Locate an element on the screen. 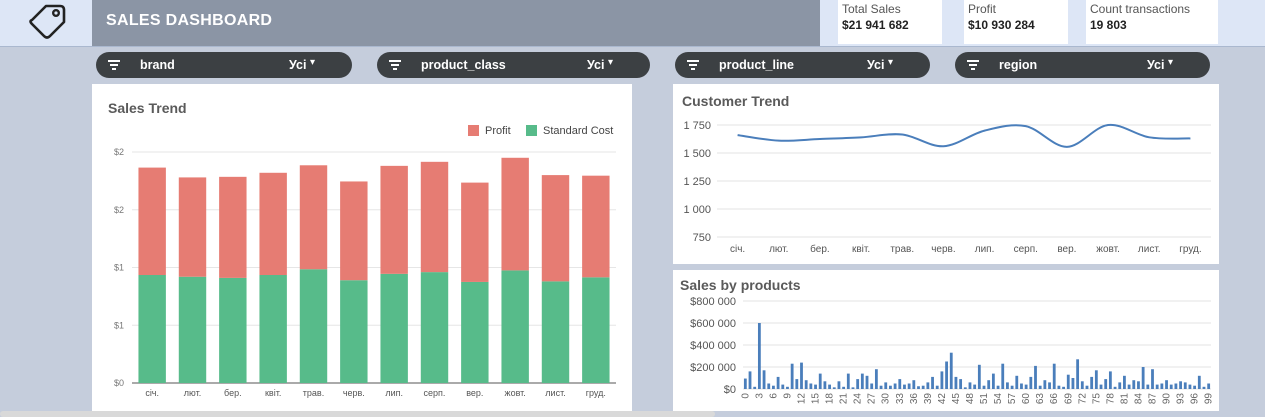  x-tick-label: 60 is located at coordinates (1026, 399).